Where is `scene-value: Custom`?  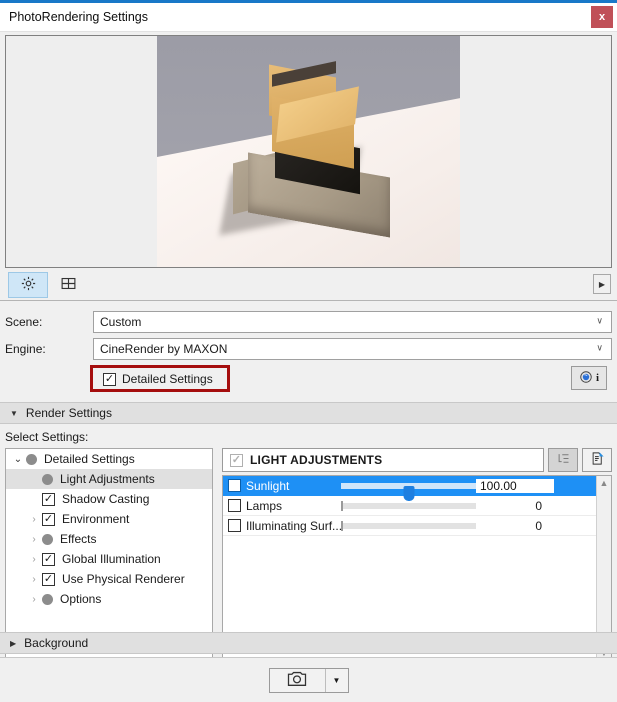
scene-value: Custom is located at coordinates (121, 321).